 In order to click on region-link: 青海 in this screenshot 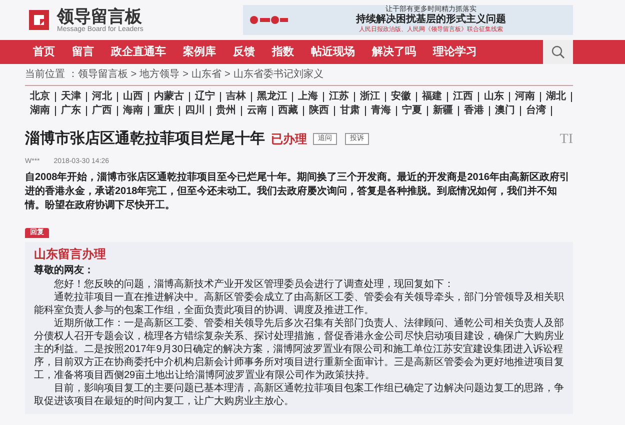, I will do `click(381, 111)`.